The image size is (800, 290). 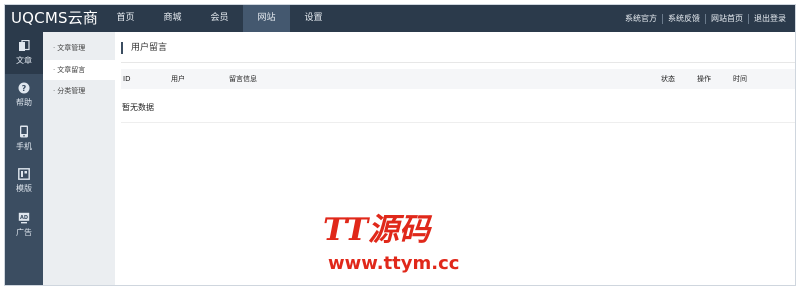 I want to click on left-sidebar: 文章 ? 帮助 手机 模版 AD 广告, so click(x=24, y=158).